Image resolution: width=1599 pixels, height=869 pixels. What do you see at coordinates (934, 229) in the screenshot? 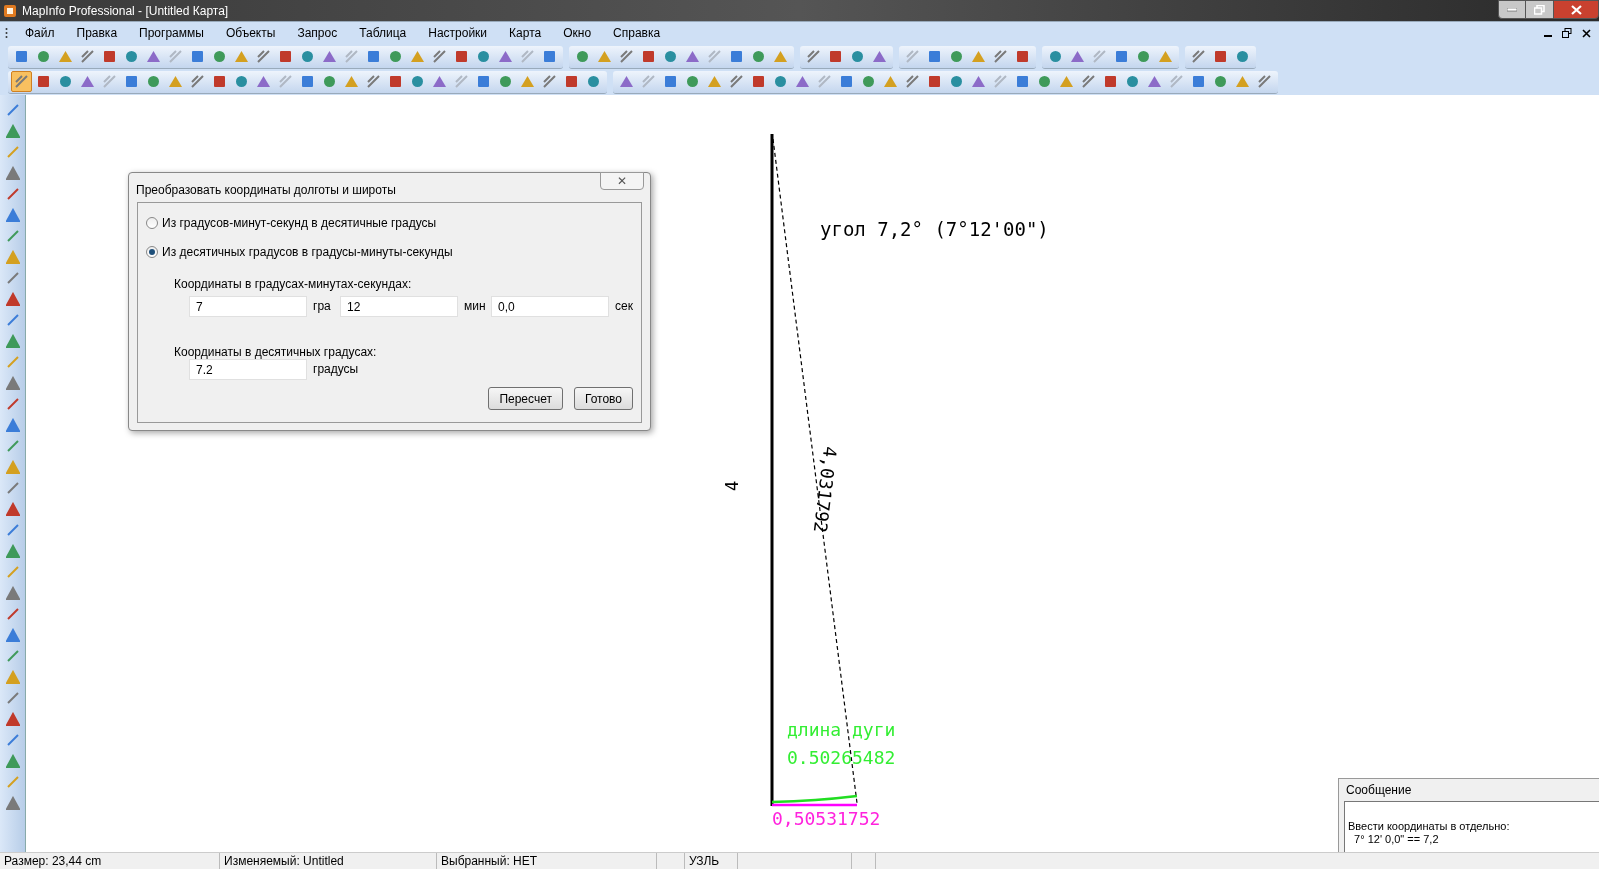
I see `angle-label: угол 7,2° (7°12'00")` at bounding box center [934, 229].